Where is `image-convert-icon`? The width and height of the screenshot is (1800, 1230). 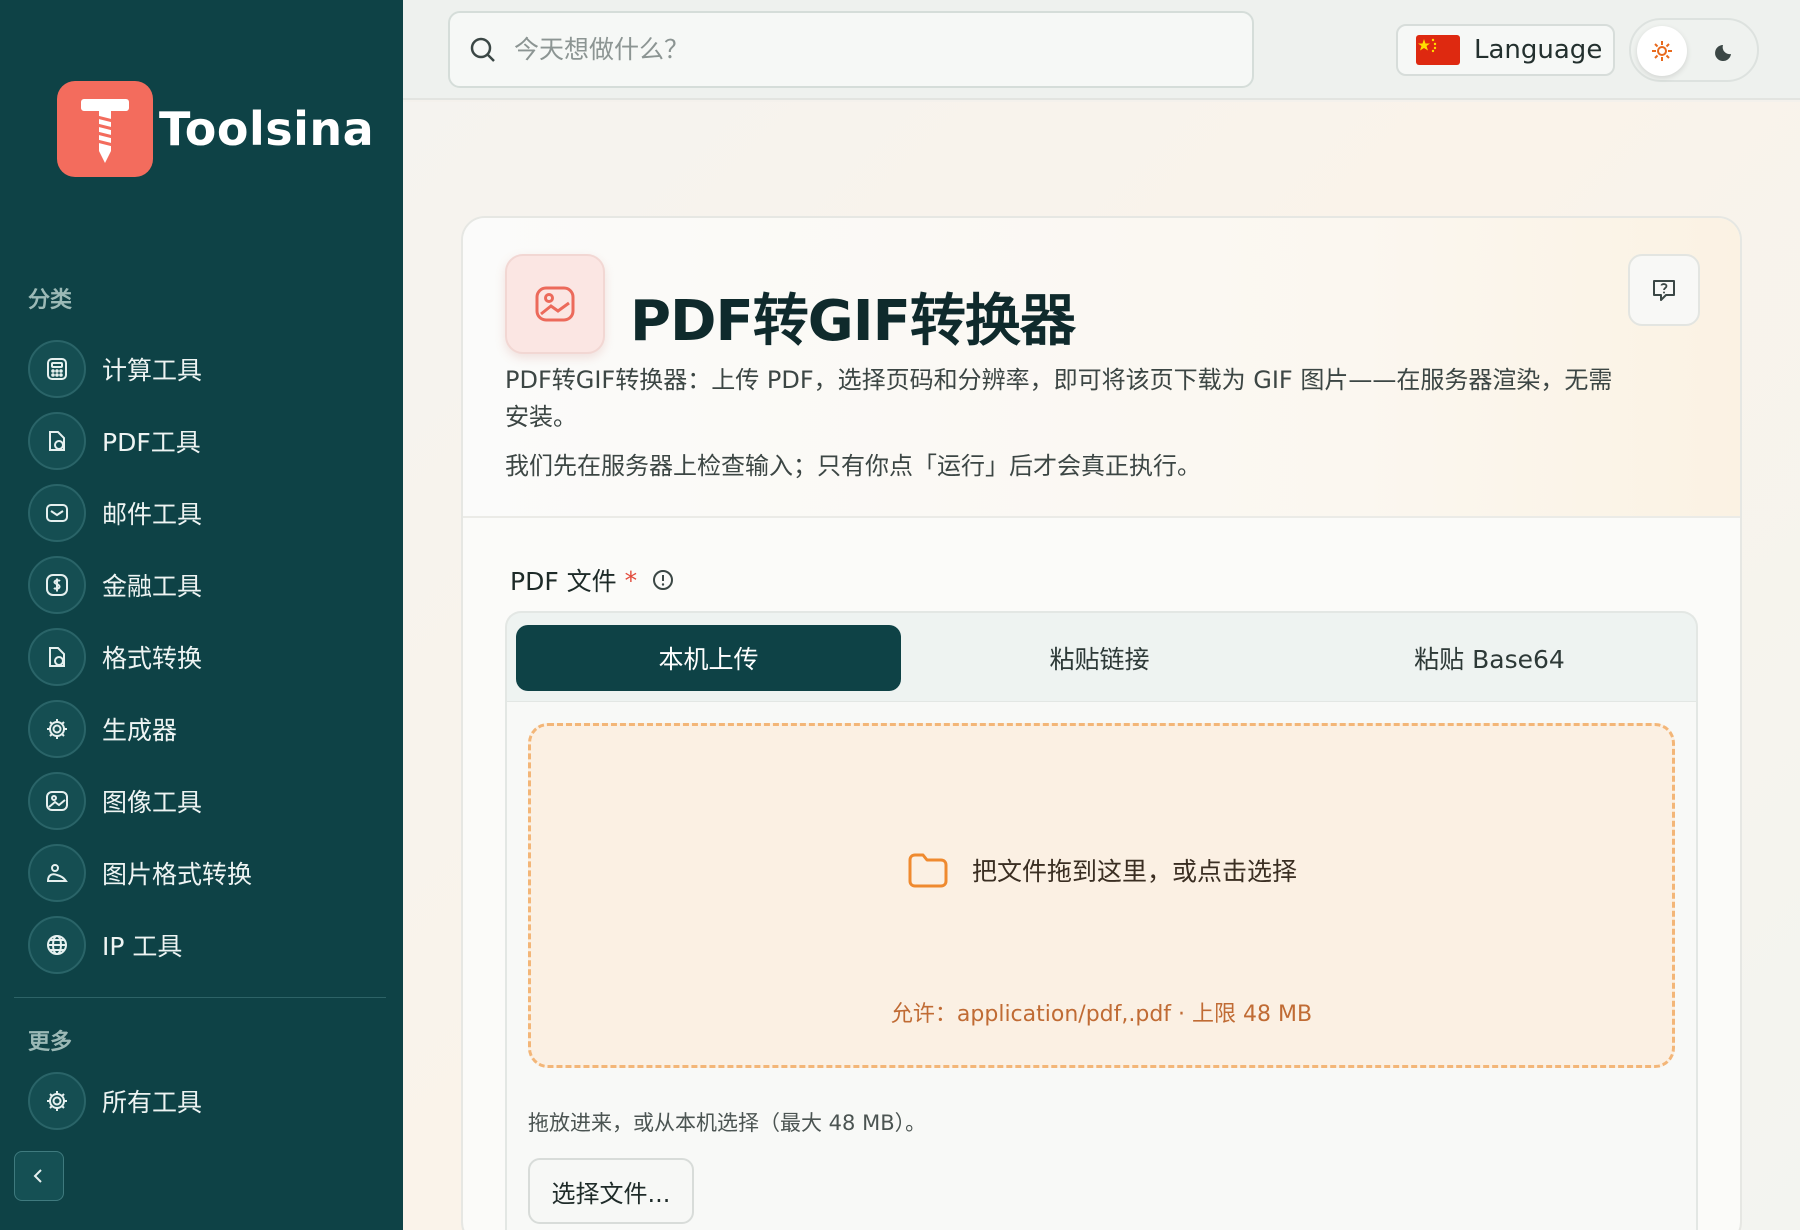
image-convert-icon is located at coordinates (57, 873).